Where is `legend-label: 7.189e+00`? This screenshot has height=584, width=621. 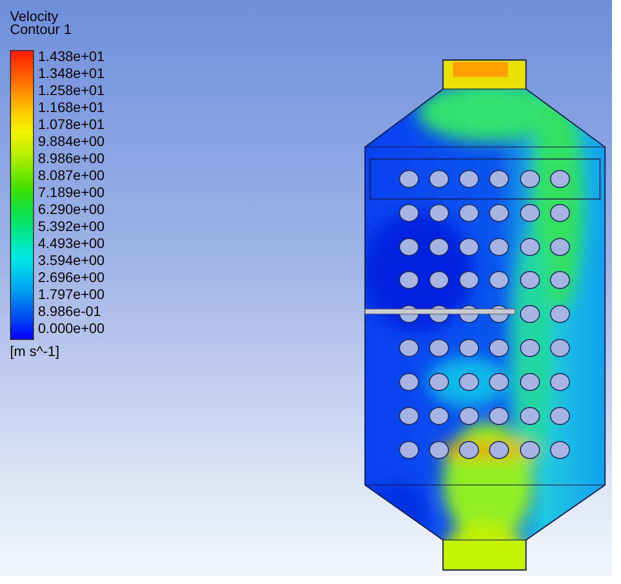 legend-label: 7.189e+00 is located at coordinates (71, 192).